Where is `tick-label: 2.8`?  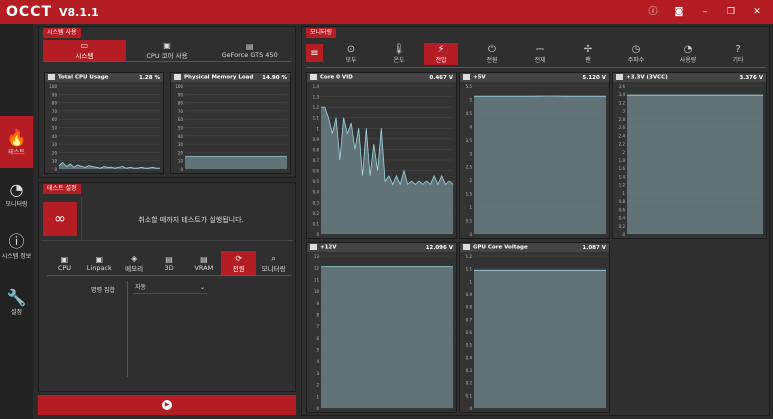 tick-label: 2.8 is located at coordinates (622, 119).